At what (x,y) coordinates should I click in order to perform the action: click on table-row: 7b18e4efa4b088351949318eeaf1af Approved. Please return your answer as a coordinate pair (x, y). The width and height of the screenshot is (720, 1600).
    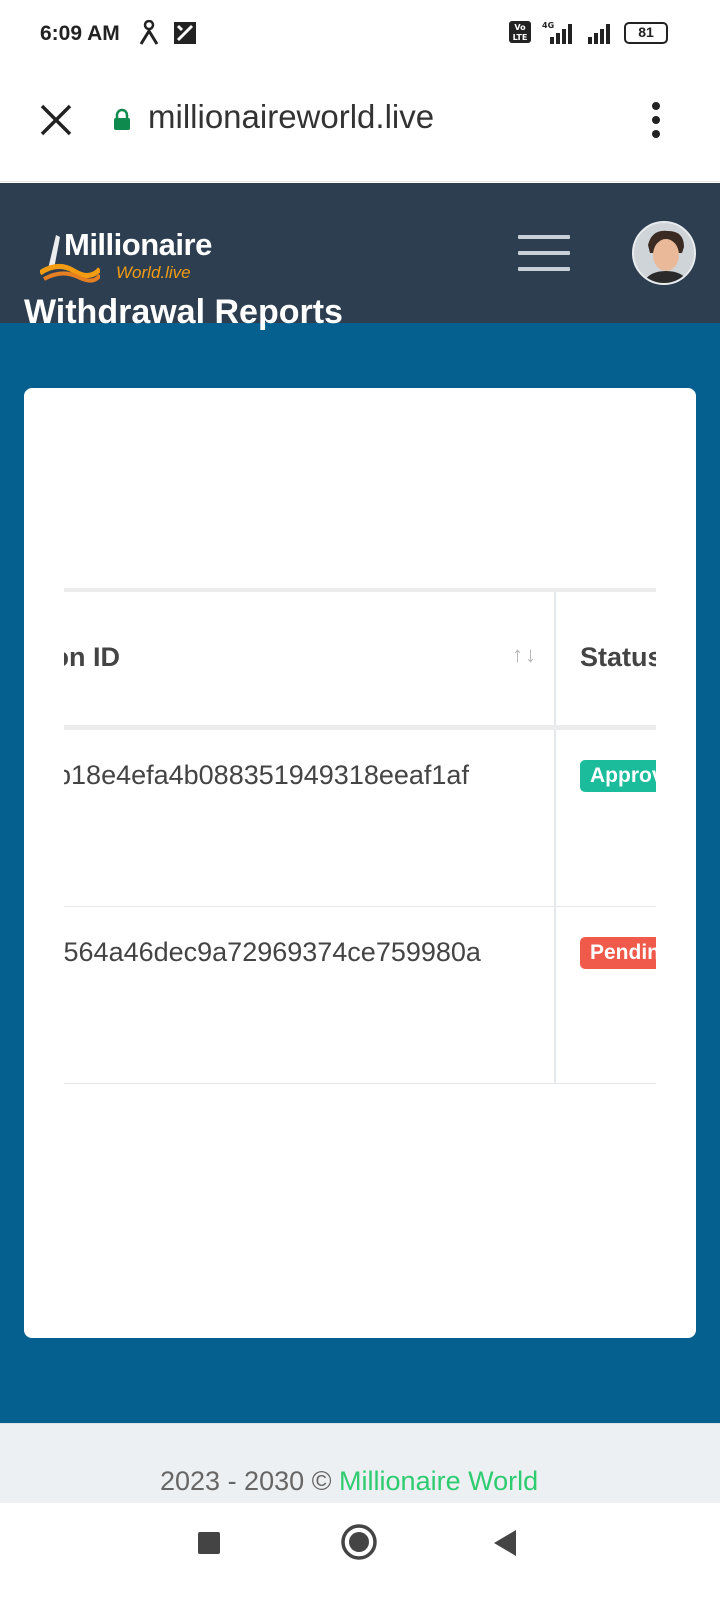
    Looking at the image, I should click on (360, 818).